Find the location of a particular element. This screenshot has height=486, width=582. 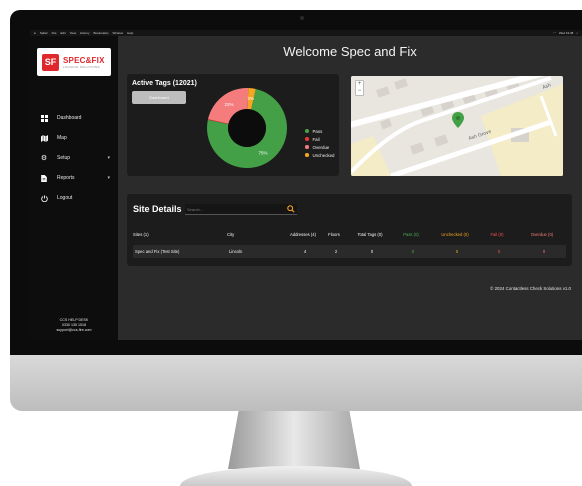

table-row: Spec and Fix (Test Site) Lincoln 4 2 0 0 0 0 0 is located at coordinates (349, 251).